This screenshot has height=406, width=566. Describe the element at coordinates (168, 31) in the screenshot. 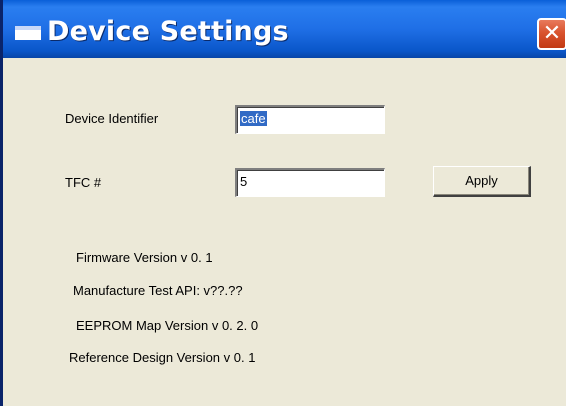

I see `window-title: Device Settings` at that location.